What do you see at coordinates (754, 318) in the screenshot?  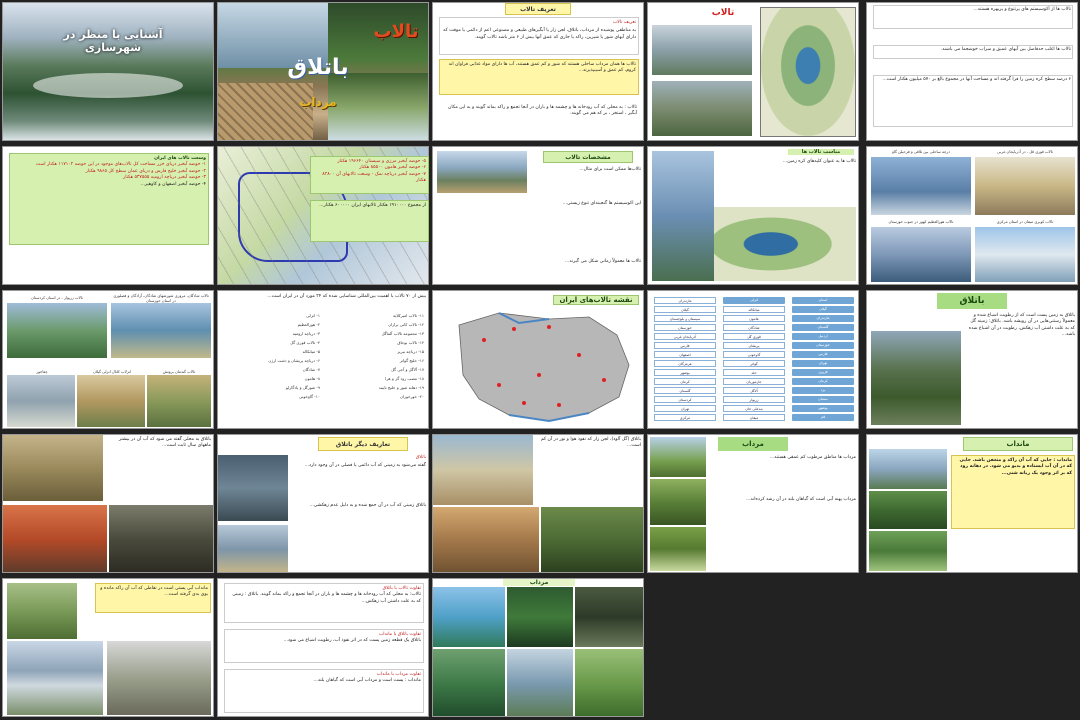 I see `wetland-cell: هامون` at bounding box center [754, 318].